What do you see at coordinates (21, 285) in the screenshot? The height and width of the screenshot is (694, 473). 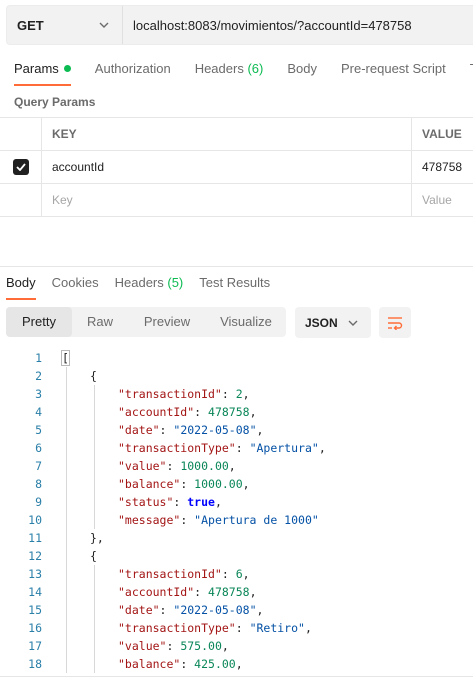 I see `response-tab-body: Body` at bounding box center [21, 285].